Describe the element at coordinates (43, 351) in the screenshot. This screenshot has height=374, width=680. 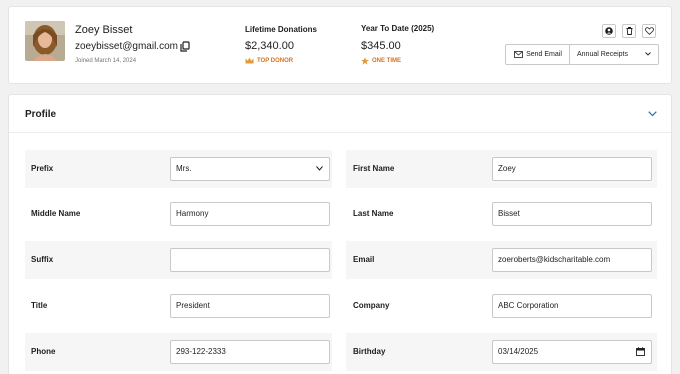
I see `phone-label: Phone` at that location.